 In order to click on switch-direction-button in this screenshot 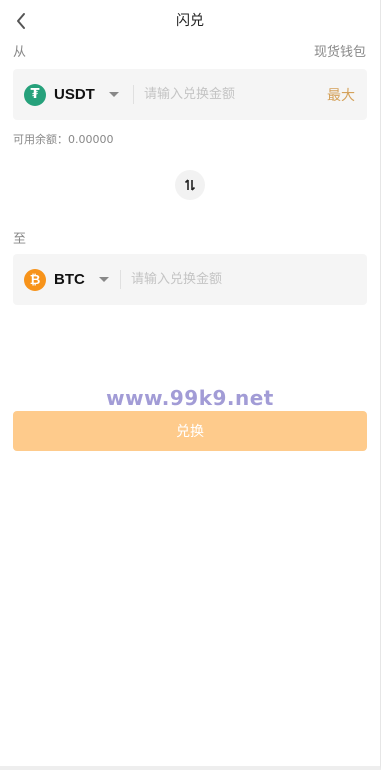, I will do `click(190, 185)`.